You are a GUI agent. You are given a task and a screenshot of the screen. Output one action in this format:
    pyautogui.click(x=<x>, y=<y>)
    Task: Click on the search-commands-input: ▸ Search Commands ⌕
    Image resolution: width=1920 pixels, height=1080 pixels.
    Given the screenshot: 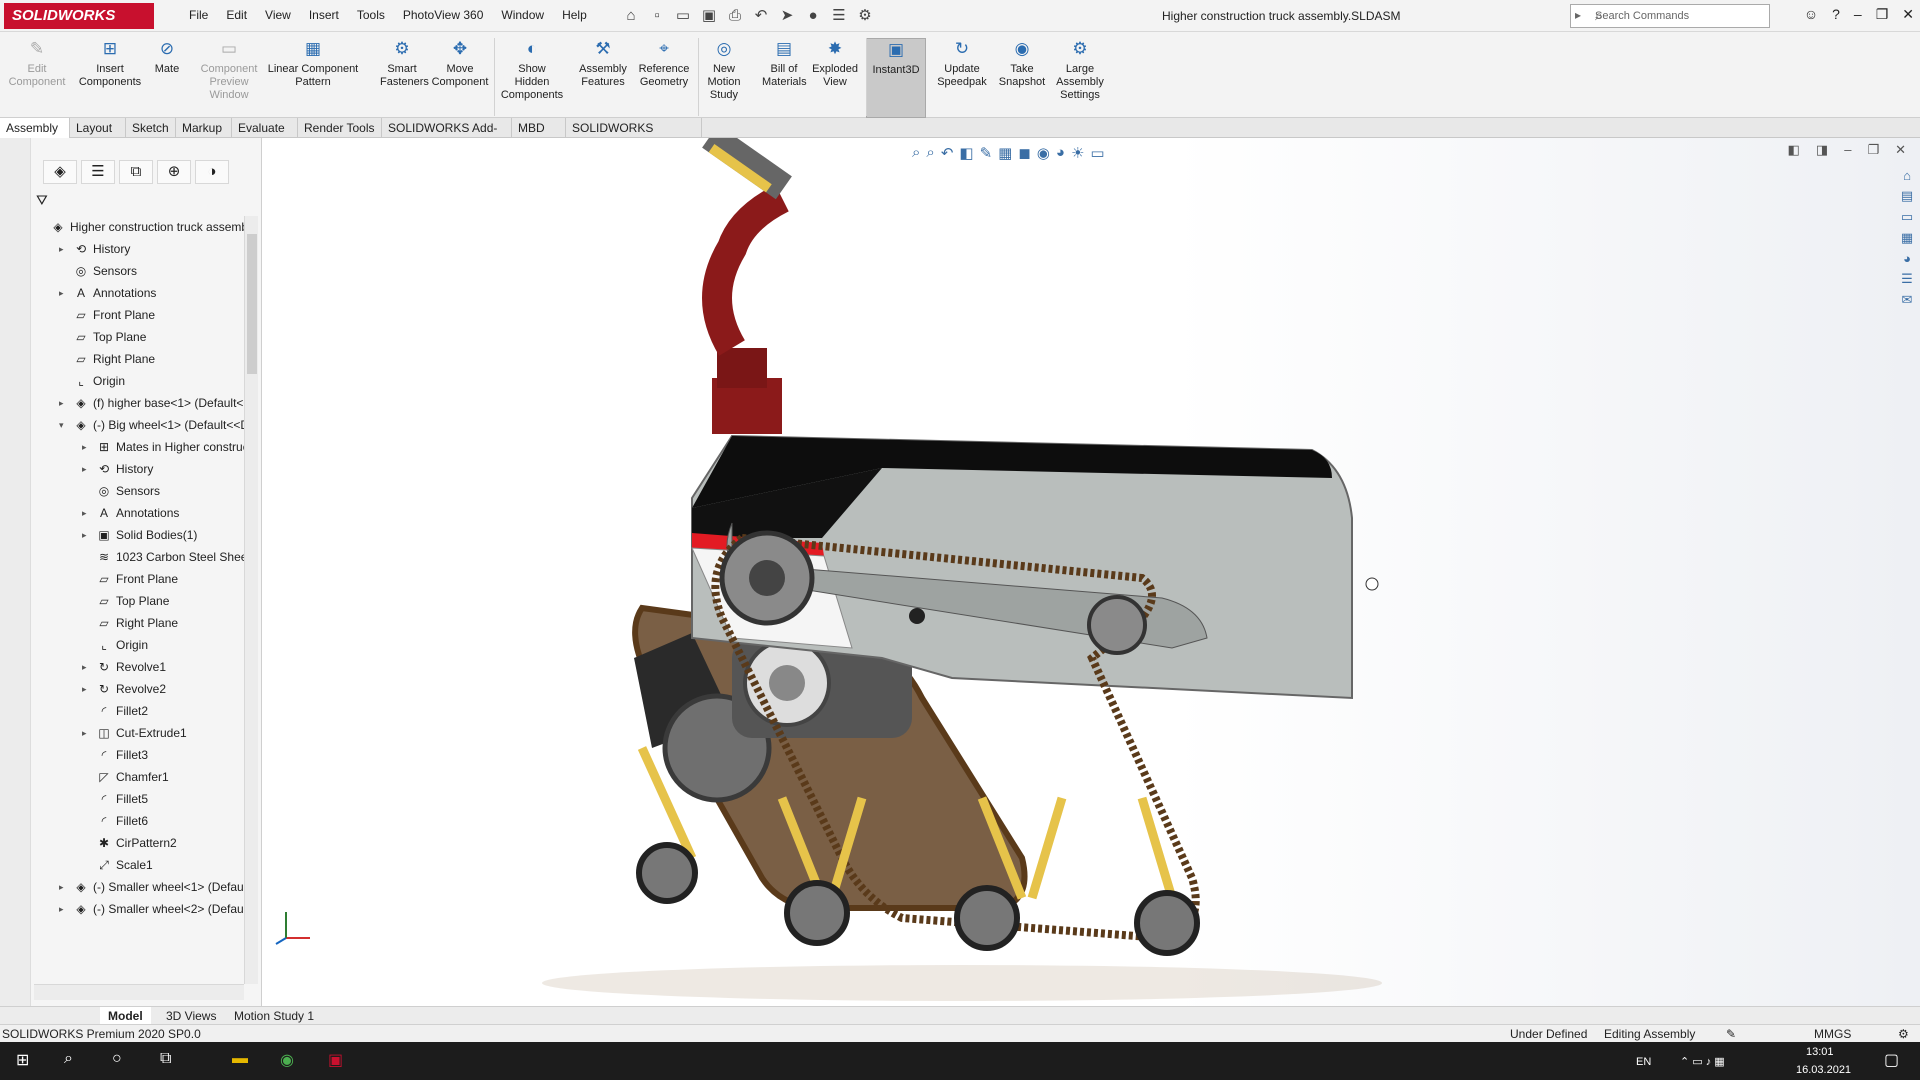 What is the action you would take?
    pyautogui.click(x=1670, y=16)
    